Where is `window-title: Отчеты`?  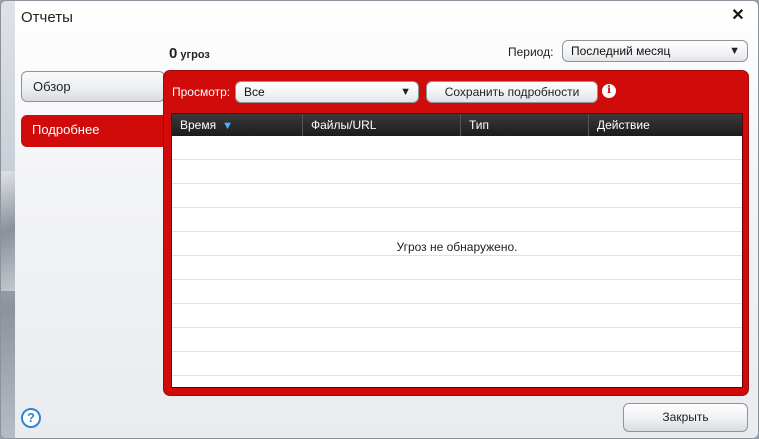 window-title: Отчеты is located at coordinates (47, 17).